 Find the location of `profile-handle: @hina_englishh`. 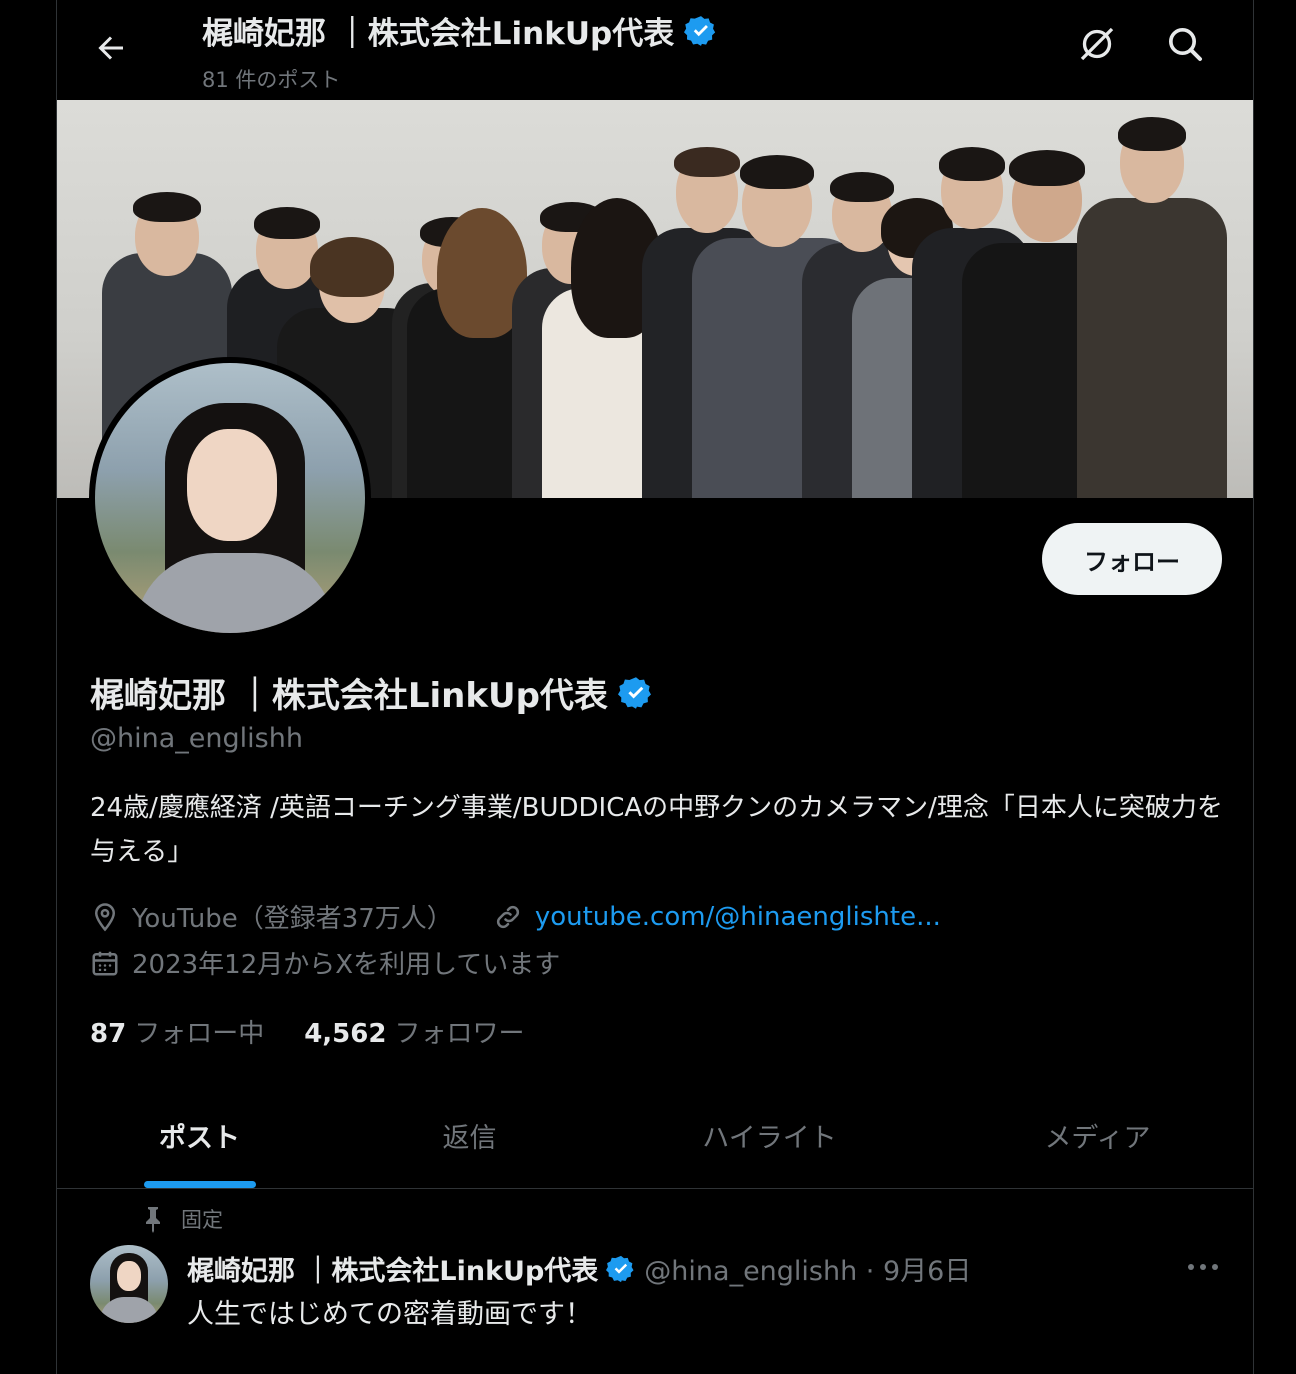

profile-handle: @hina_englishh is located at coordinates (196, 738).